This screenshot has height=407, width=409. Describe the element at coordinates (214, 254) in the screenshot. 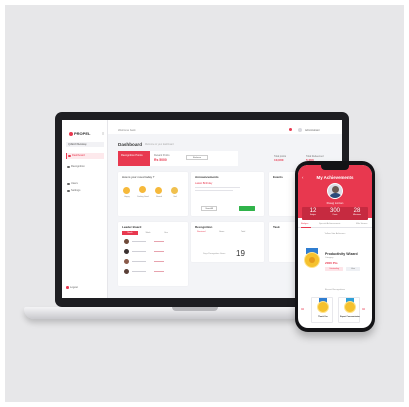

I see `recognition-count-label: Days Recognition Given` at that location.